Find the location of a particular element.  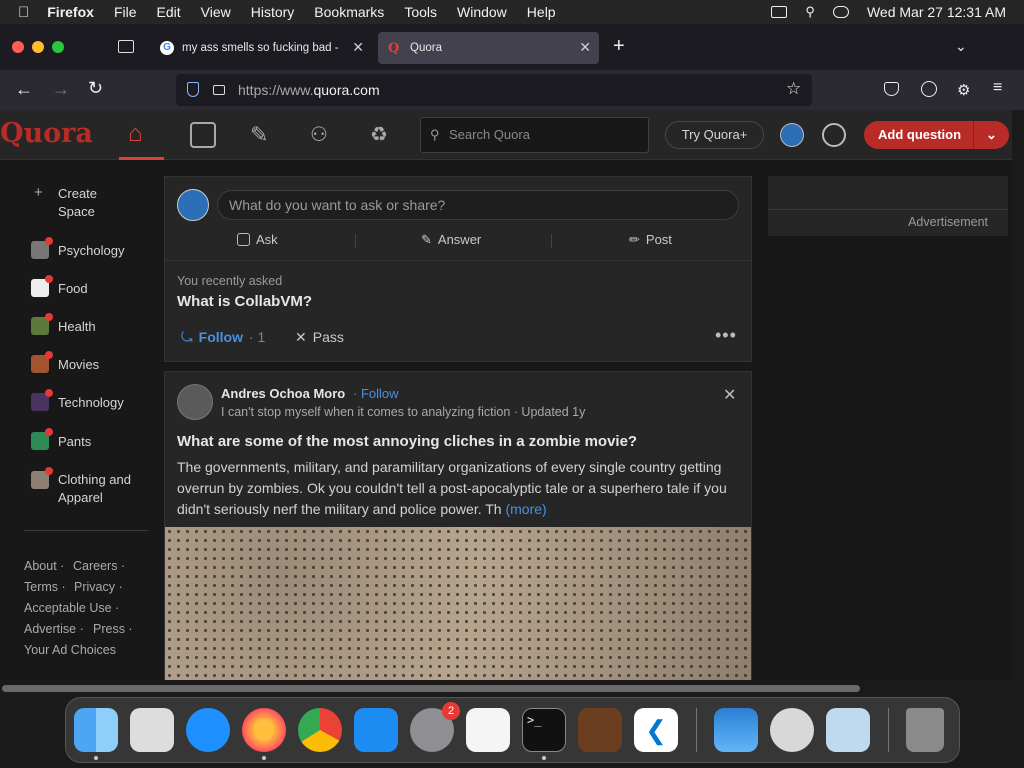

new-tab-button: + is located at coordinates (619, 46).